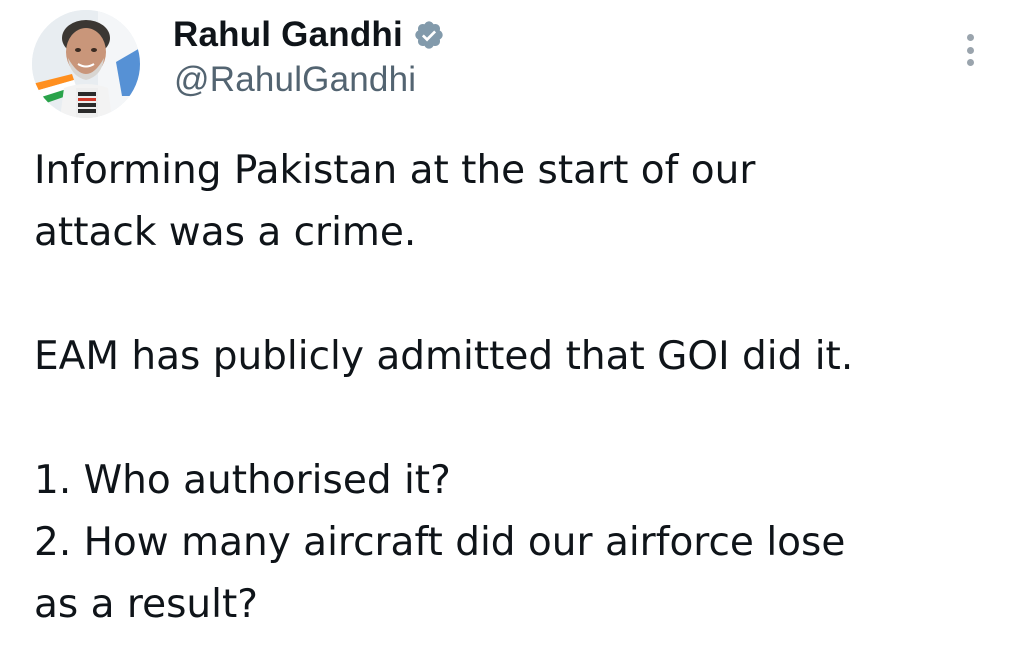 The width and height of the screenshot is (1024, 666). I want to click on author-name-row: Rahul Gandhi, so click(309, 35).